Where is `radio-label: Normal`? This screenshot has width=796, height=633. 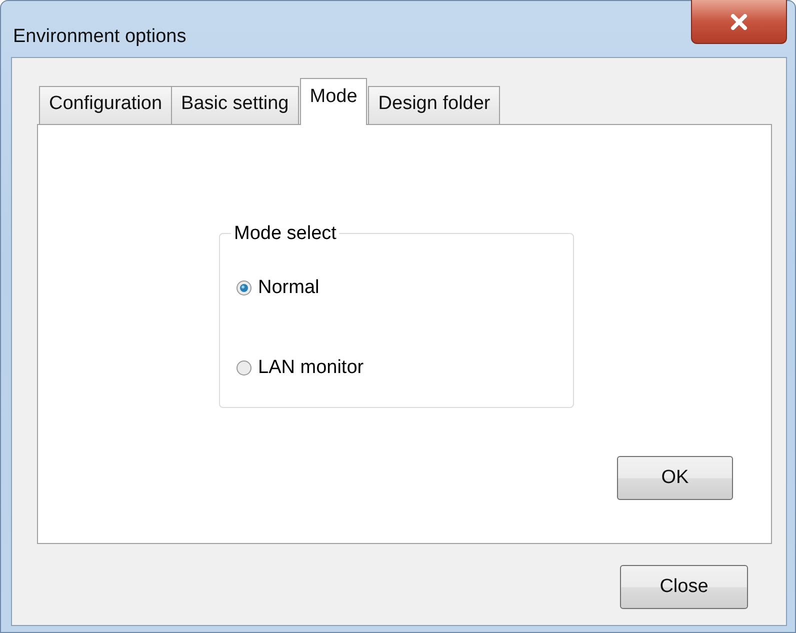 radio-label: Normal is located at coordinates (289, 288).